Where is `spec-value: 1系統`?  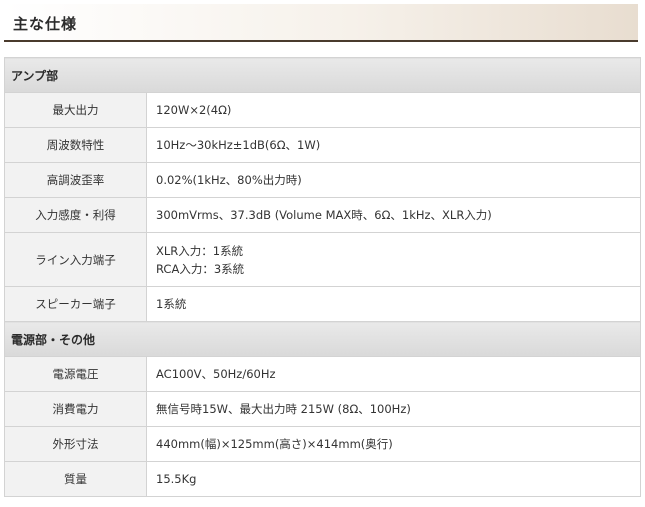
spec-value: 1系統 is located at coordinates (393, 304).